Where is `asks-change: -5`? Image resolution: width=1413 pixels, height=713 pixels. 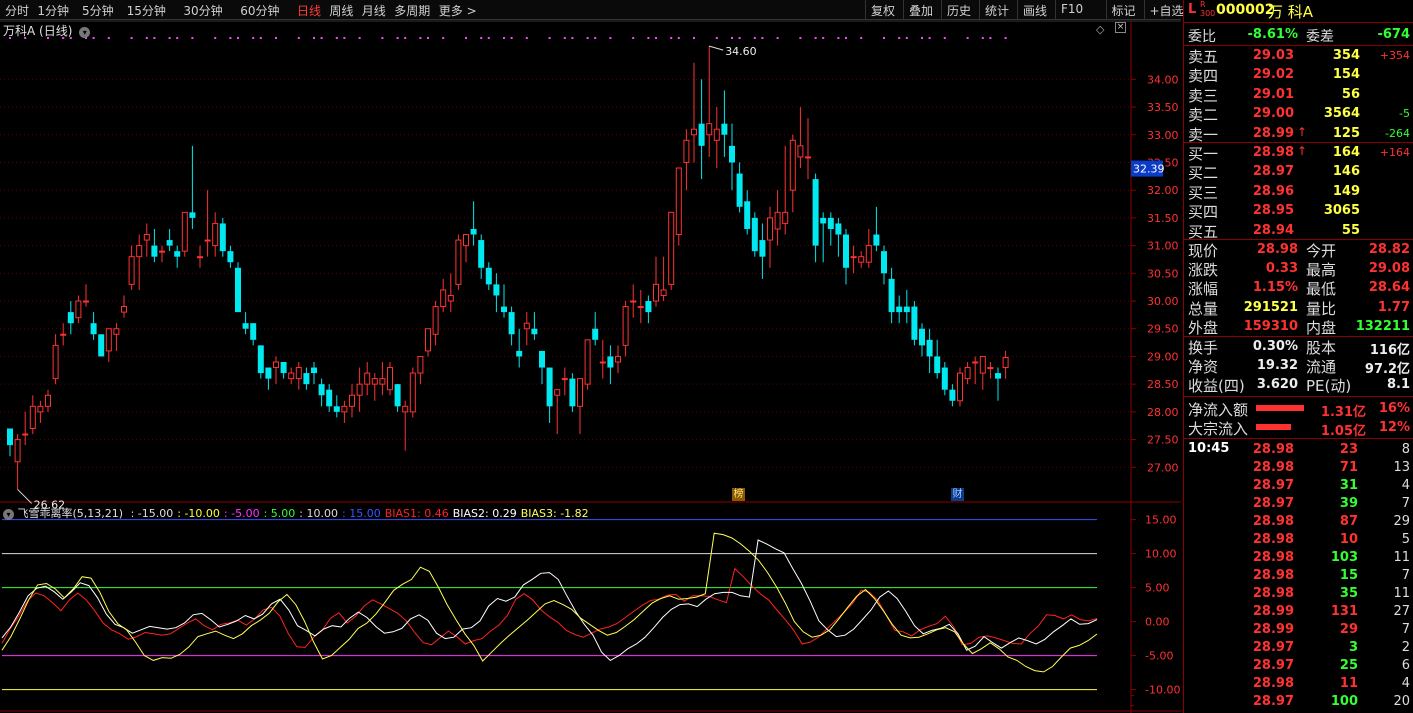
asks-change: -5 is located at coordinates (1404, 114).